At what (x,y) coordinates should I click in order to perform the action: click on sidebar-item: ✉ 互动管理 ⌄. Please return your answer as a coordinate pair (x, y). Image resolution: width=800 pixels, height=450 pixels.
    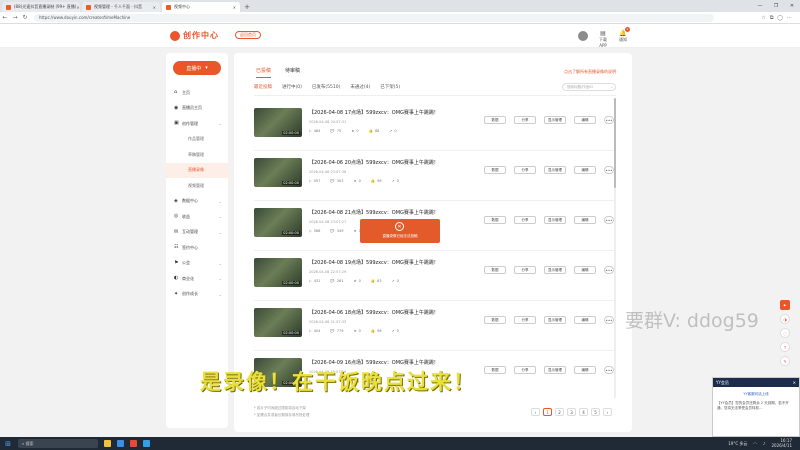
    Looking at the image, I should click on (197, 233).